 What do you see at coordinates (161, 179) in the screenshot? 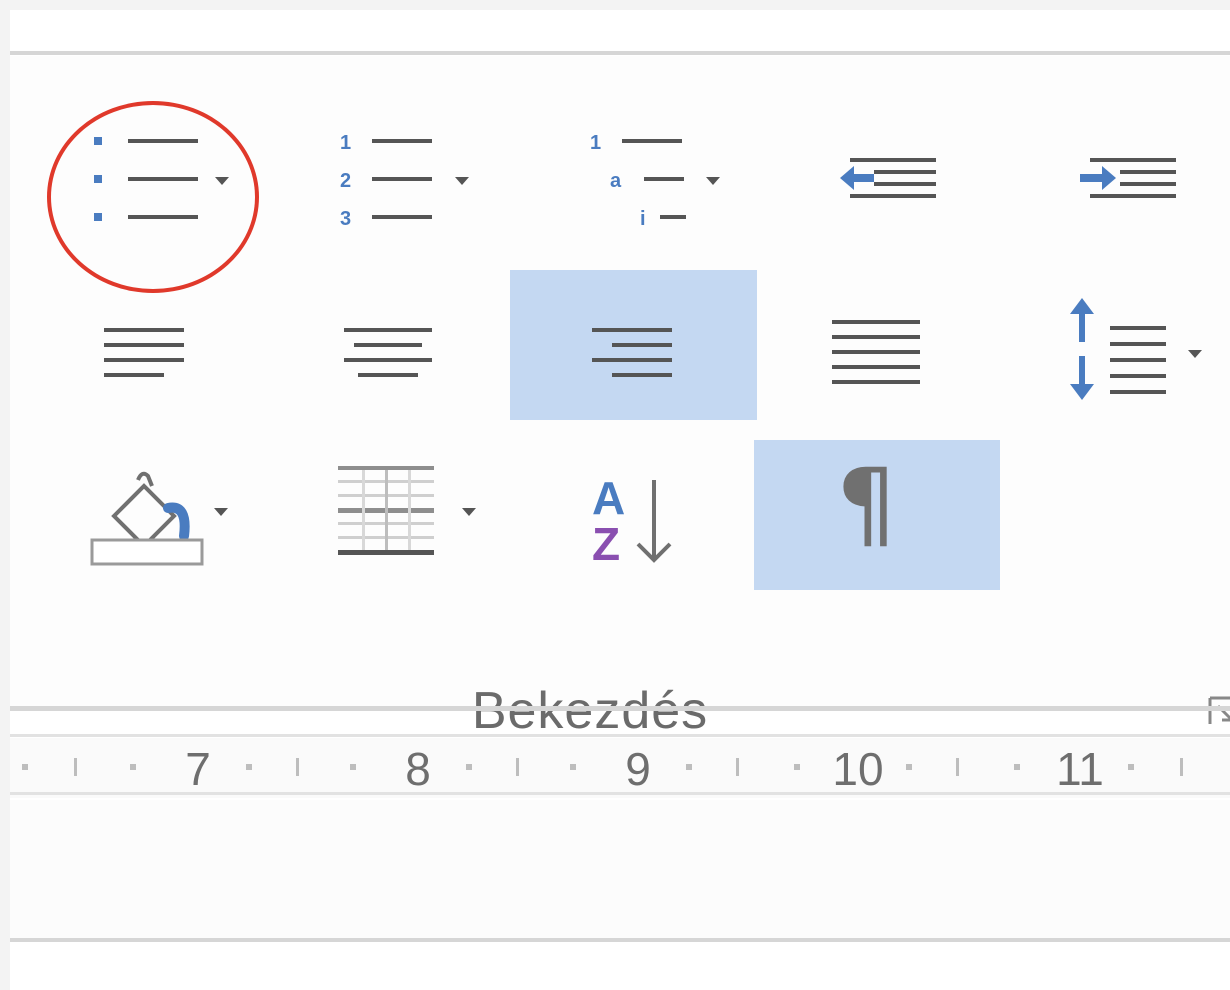
I see `bulleted-list-icon` at bounding box center [161, 179].